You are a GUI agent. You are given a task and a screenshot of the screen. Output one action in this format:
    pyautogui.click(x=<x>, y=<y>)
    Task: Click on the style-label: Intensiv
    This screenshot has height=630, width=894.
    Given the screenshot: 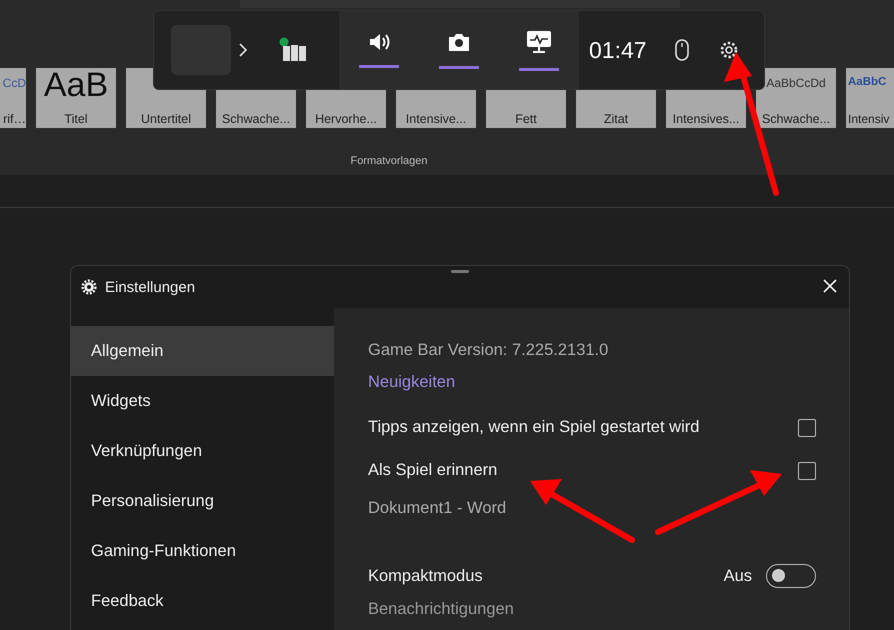 What is the action you would take?
    pyautogui.click(x=869, y=120)
    